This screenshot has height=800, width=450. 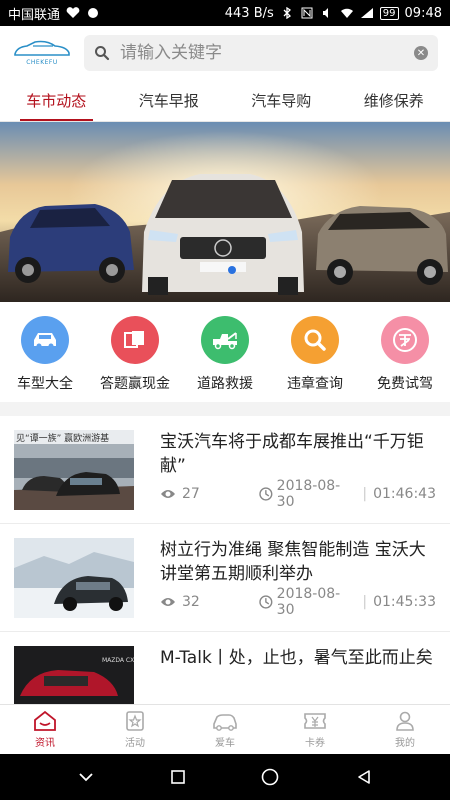 What do you see at coordinates (366, 13) in the screenshot?
I see `signal-icon` at bounding box center [366, 13].